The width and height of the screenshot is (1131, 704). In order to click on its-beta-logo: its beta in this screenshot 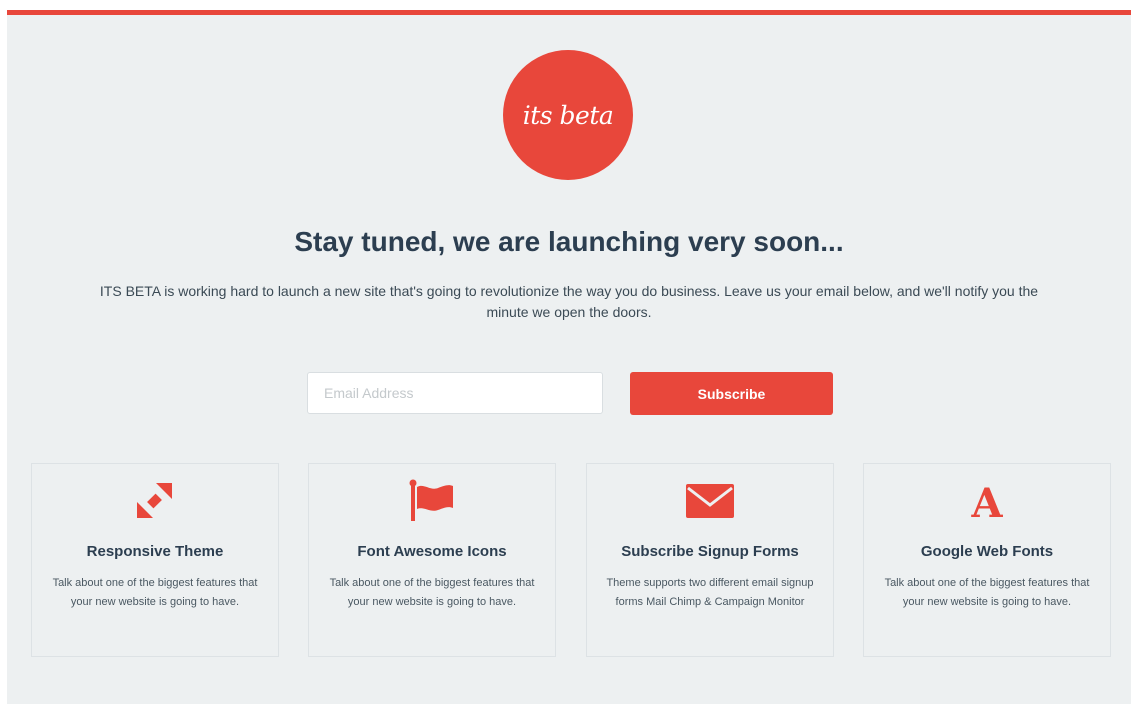, I will do `click(568, 115)`.